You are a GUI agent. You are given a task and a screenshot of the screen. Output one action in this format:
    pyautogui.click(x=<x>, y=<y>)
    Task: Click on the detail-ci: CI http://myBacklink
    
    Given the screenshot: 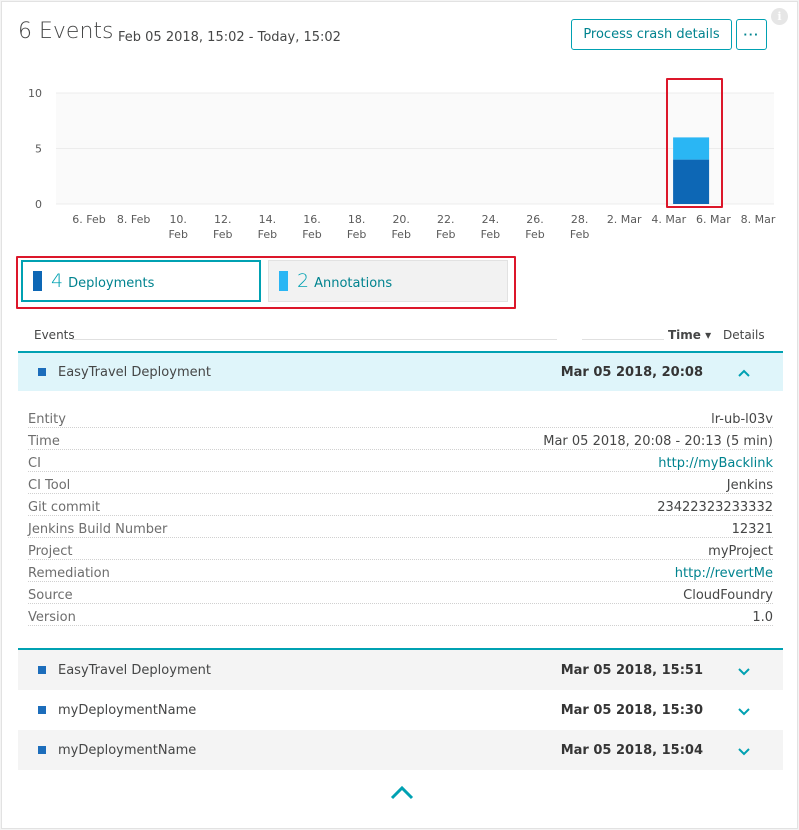 What is the action you would take?
    pyautogui.click(x=400, y=467)
    